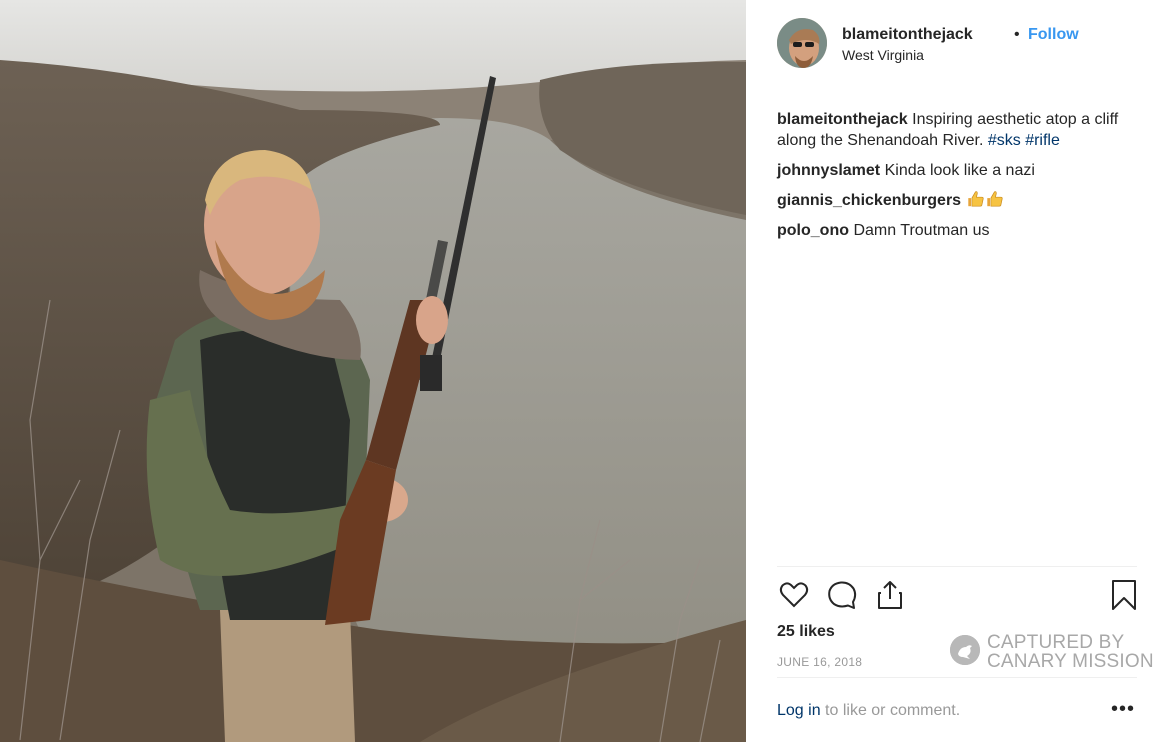 The image size is (1164, 742). Describe the element at coordinates (869, 200) in the screenshot. I see `comment-username: giannis_chickenburgers` at that location.